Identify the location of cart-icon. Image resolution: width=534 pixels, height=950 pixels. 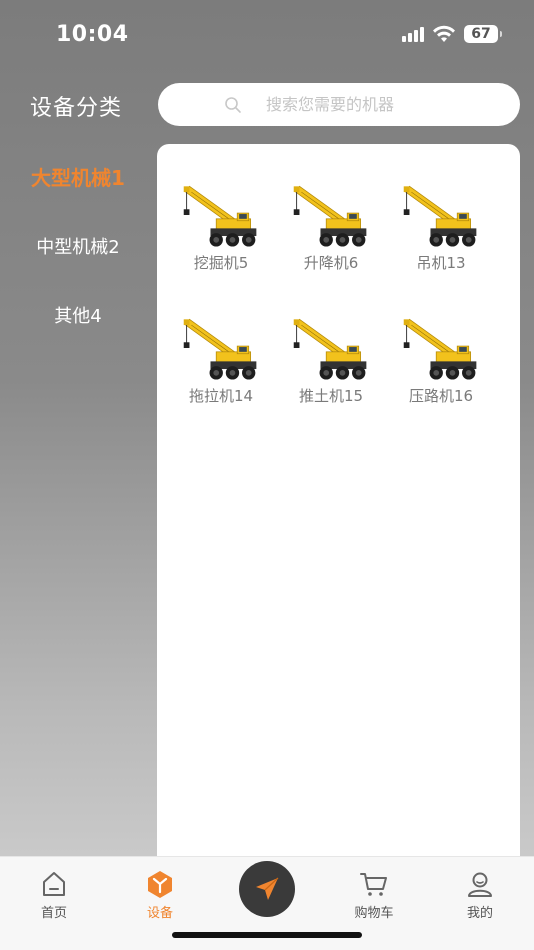
(373, 884).